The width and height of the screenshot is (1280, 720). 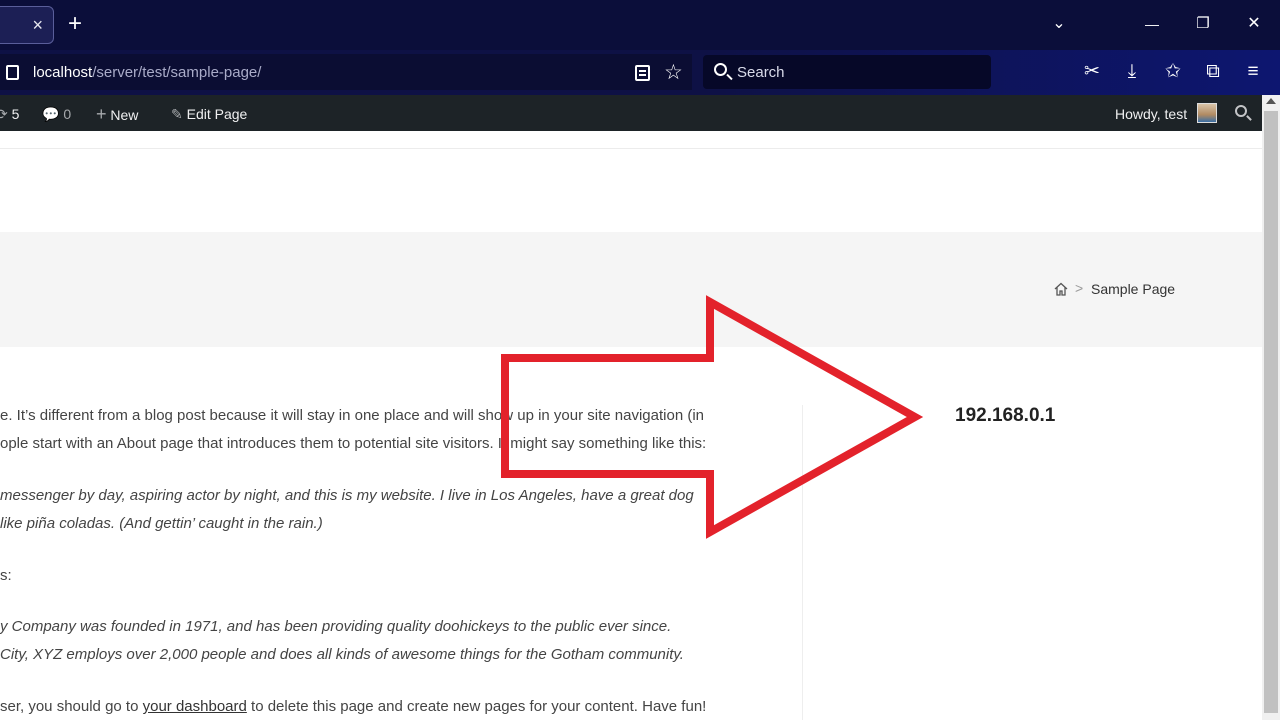 What do you see at coordinates (75, 24) in the screenshot?
I see `new-tab-button: +` at bounding box center [75, 24].